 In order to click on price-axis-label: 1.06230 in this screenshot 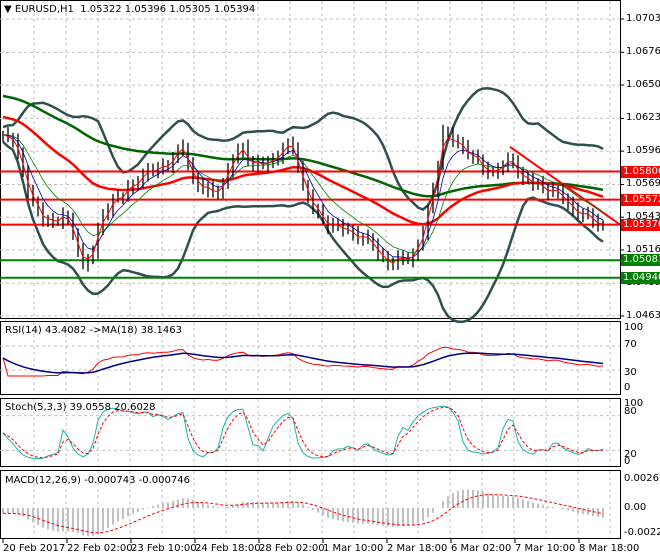, I will do `click(643, 118)`.